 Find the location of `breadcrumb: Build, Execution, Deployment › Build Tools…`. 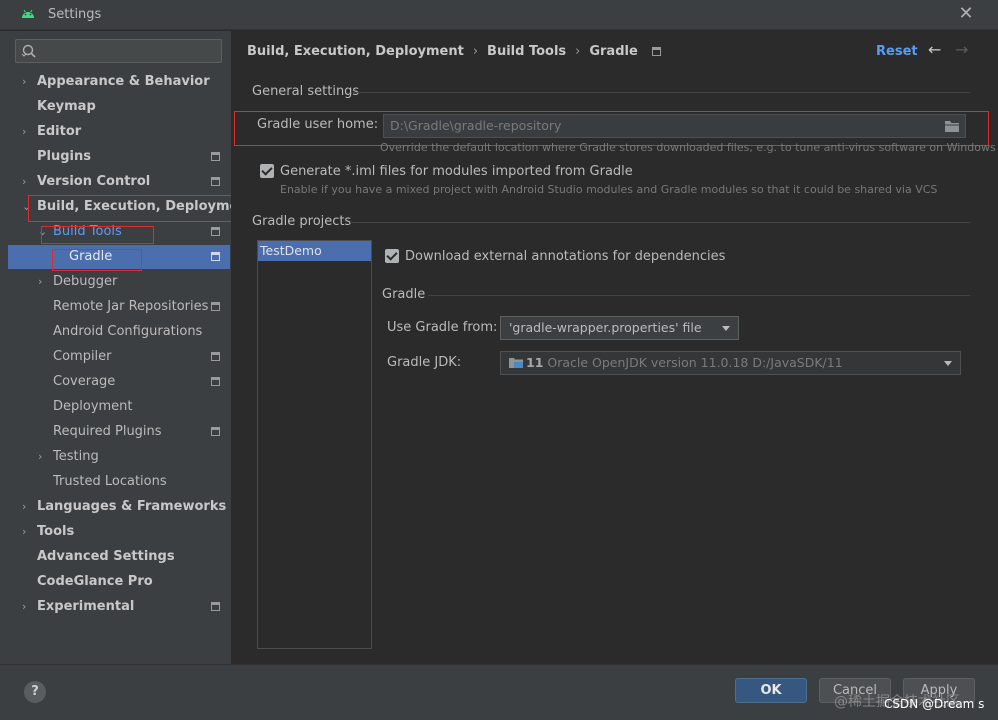

breadcrumb: Build, Execution, Deployment › Build Tools… is located at coordinates (454, 51).